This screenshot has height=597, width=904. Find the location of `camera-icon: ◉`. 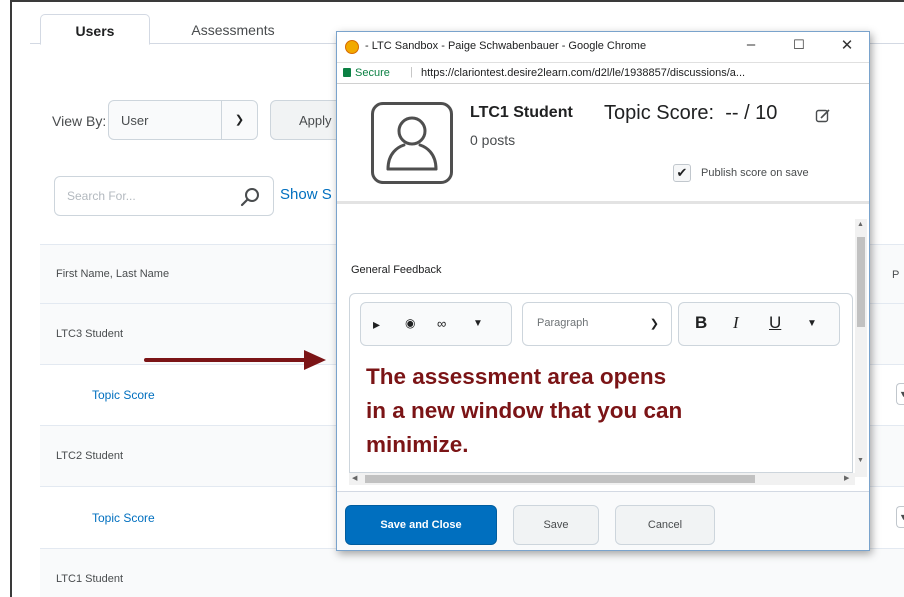

camera-icon: ◉ is located at coordinates (410, 323).